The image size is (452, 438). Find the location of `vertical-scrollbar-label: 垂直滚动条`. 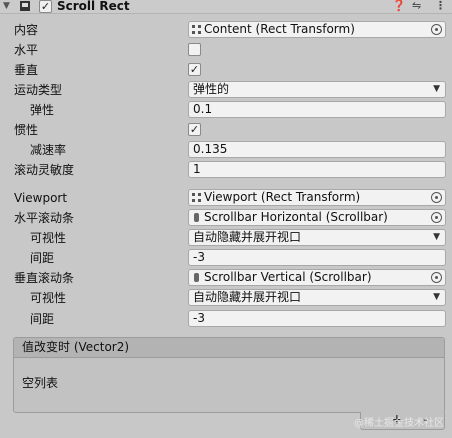

vertical-scrollbar-label: 垂直滚动条 is located at coordinates (44, 278).